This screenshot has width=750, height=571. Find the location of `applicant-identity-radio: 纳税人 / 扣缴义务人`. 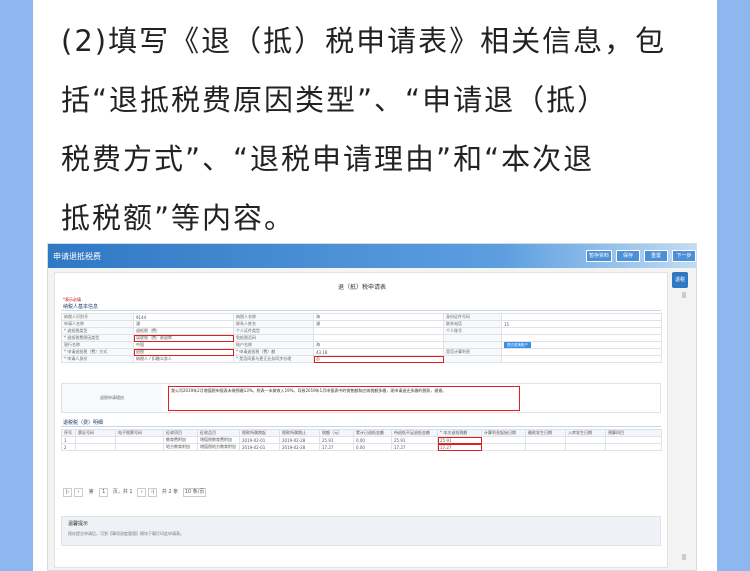

applicant-identity-radio: 纳税人 / 扣缴义务人 is located at coordinates (183, 359).